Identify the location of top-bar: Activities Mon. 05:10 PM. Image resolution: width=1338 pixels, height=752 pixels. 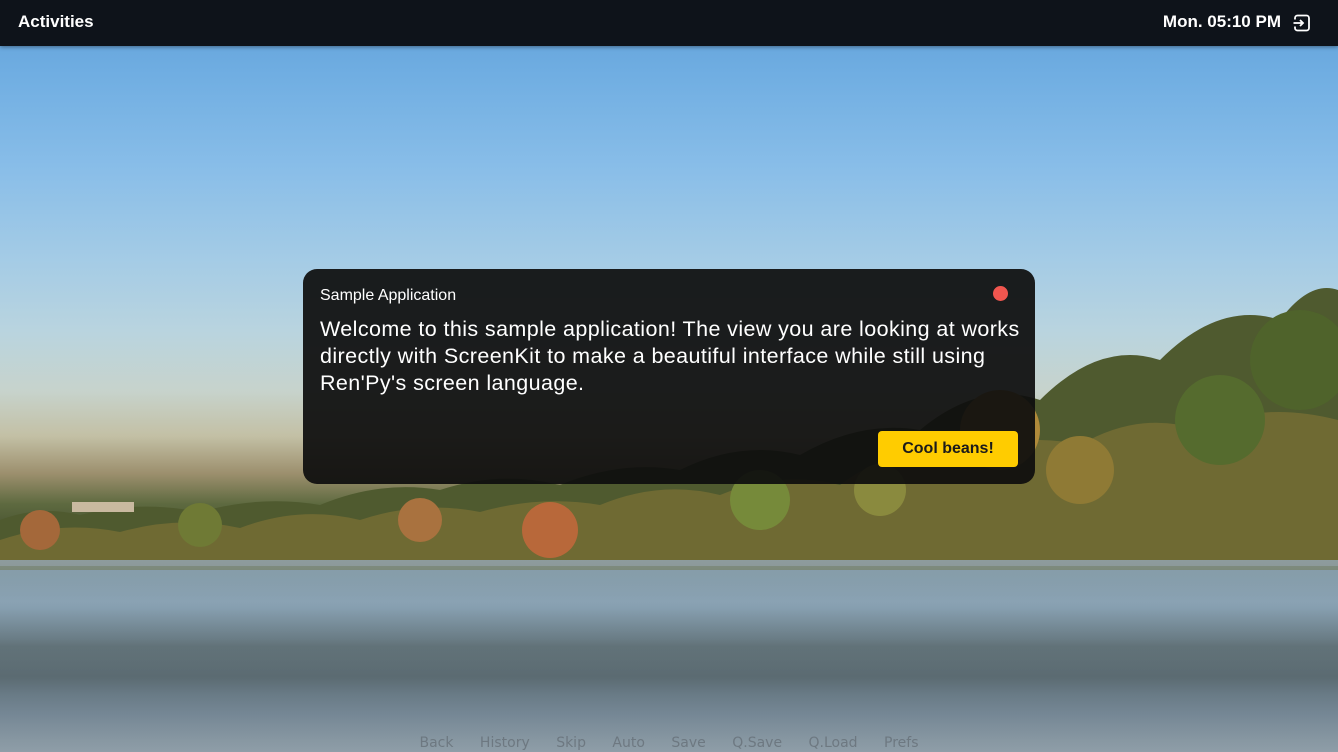
(669, 23).